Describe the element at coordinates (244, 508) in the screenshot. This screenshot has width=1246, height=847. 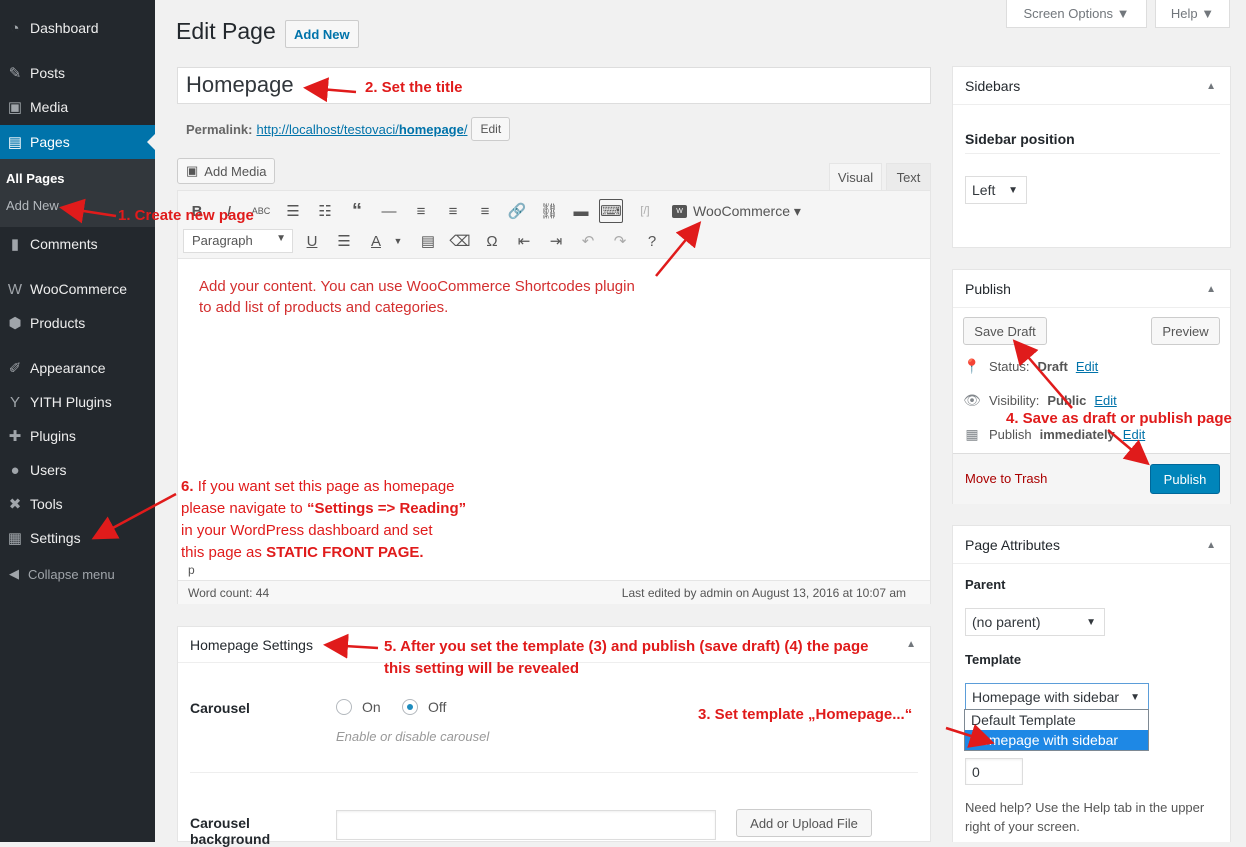
I see `annotation-line: please navigate to` at that location.